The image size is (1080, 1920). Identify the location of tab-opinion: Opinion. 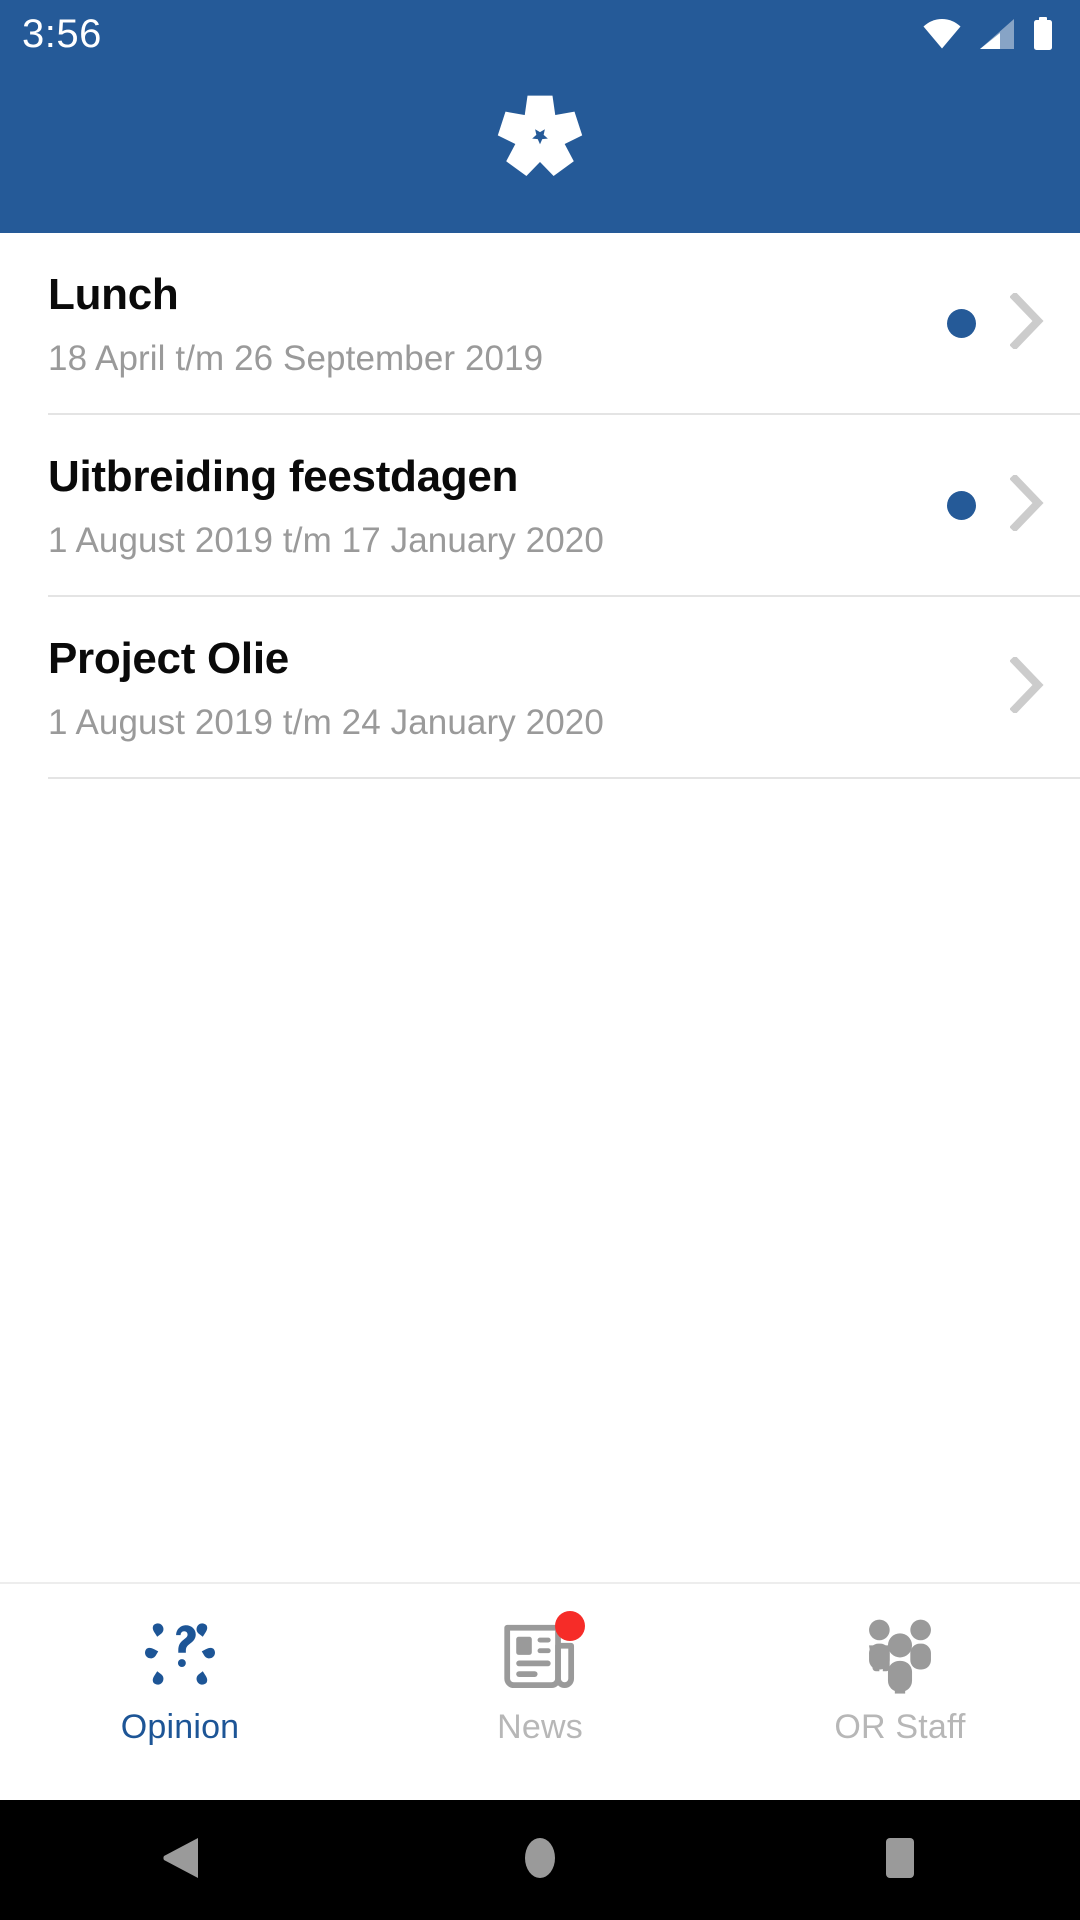
(180, 1692).